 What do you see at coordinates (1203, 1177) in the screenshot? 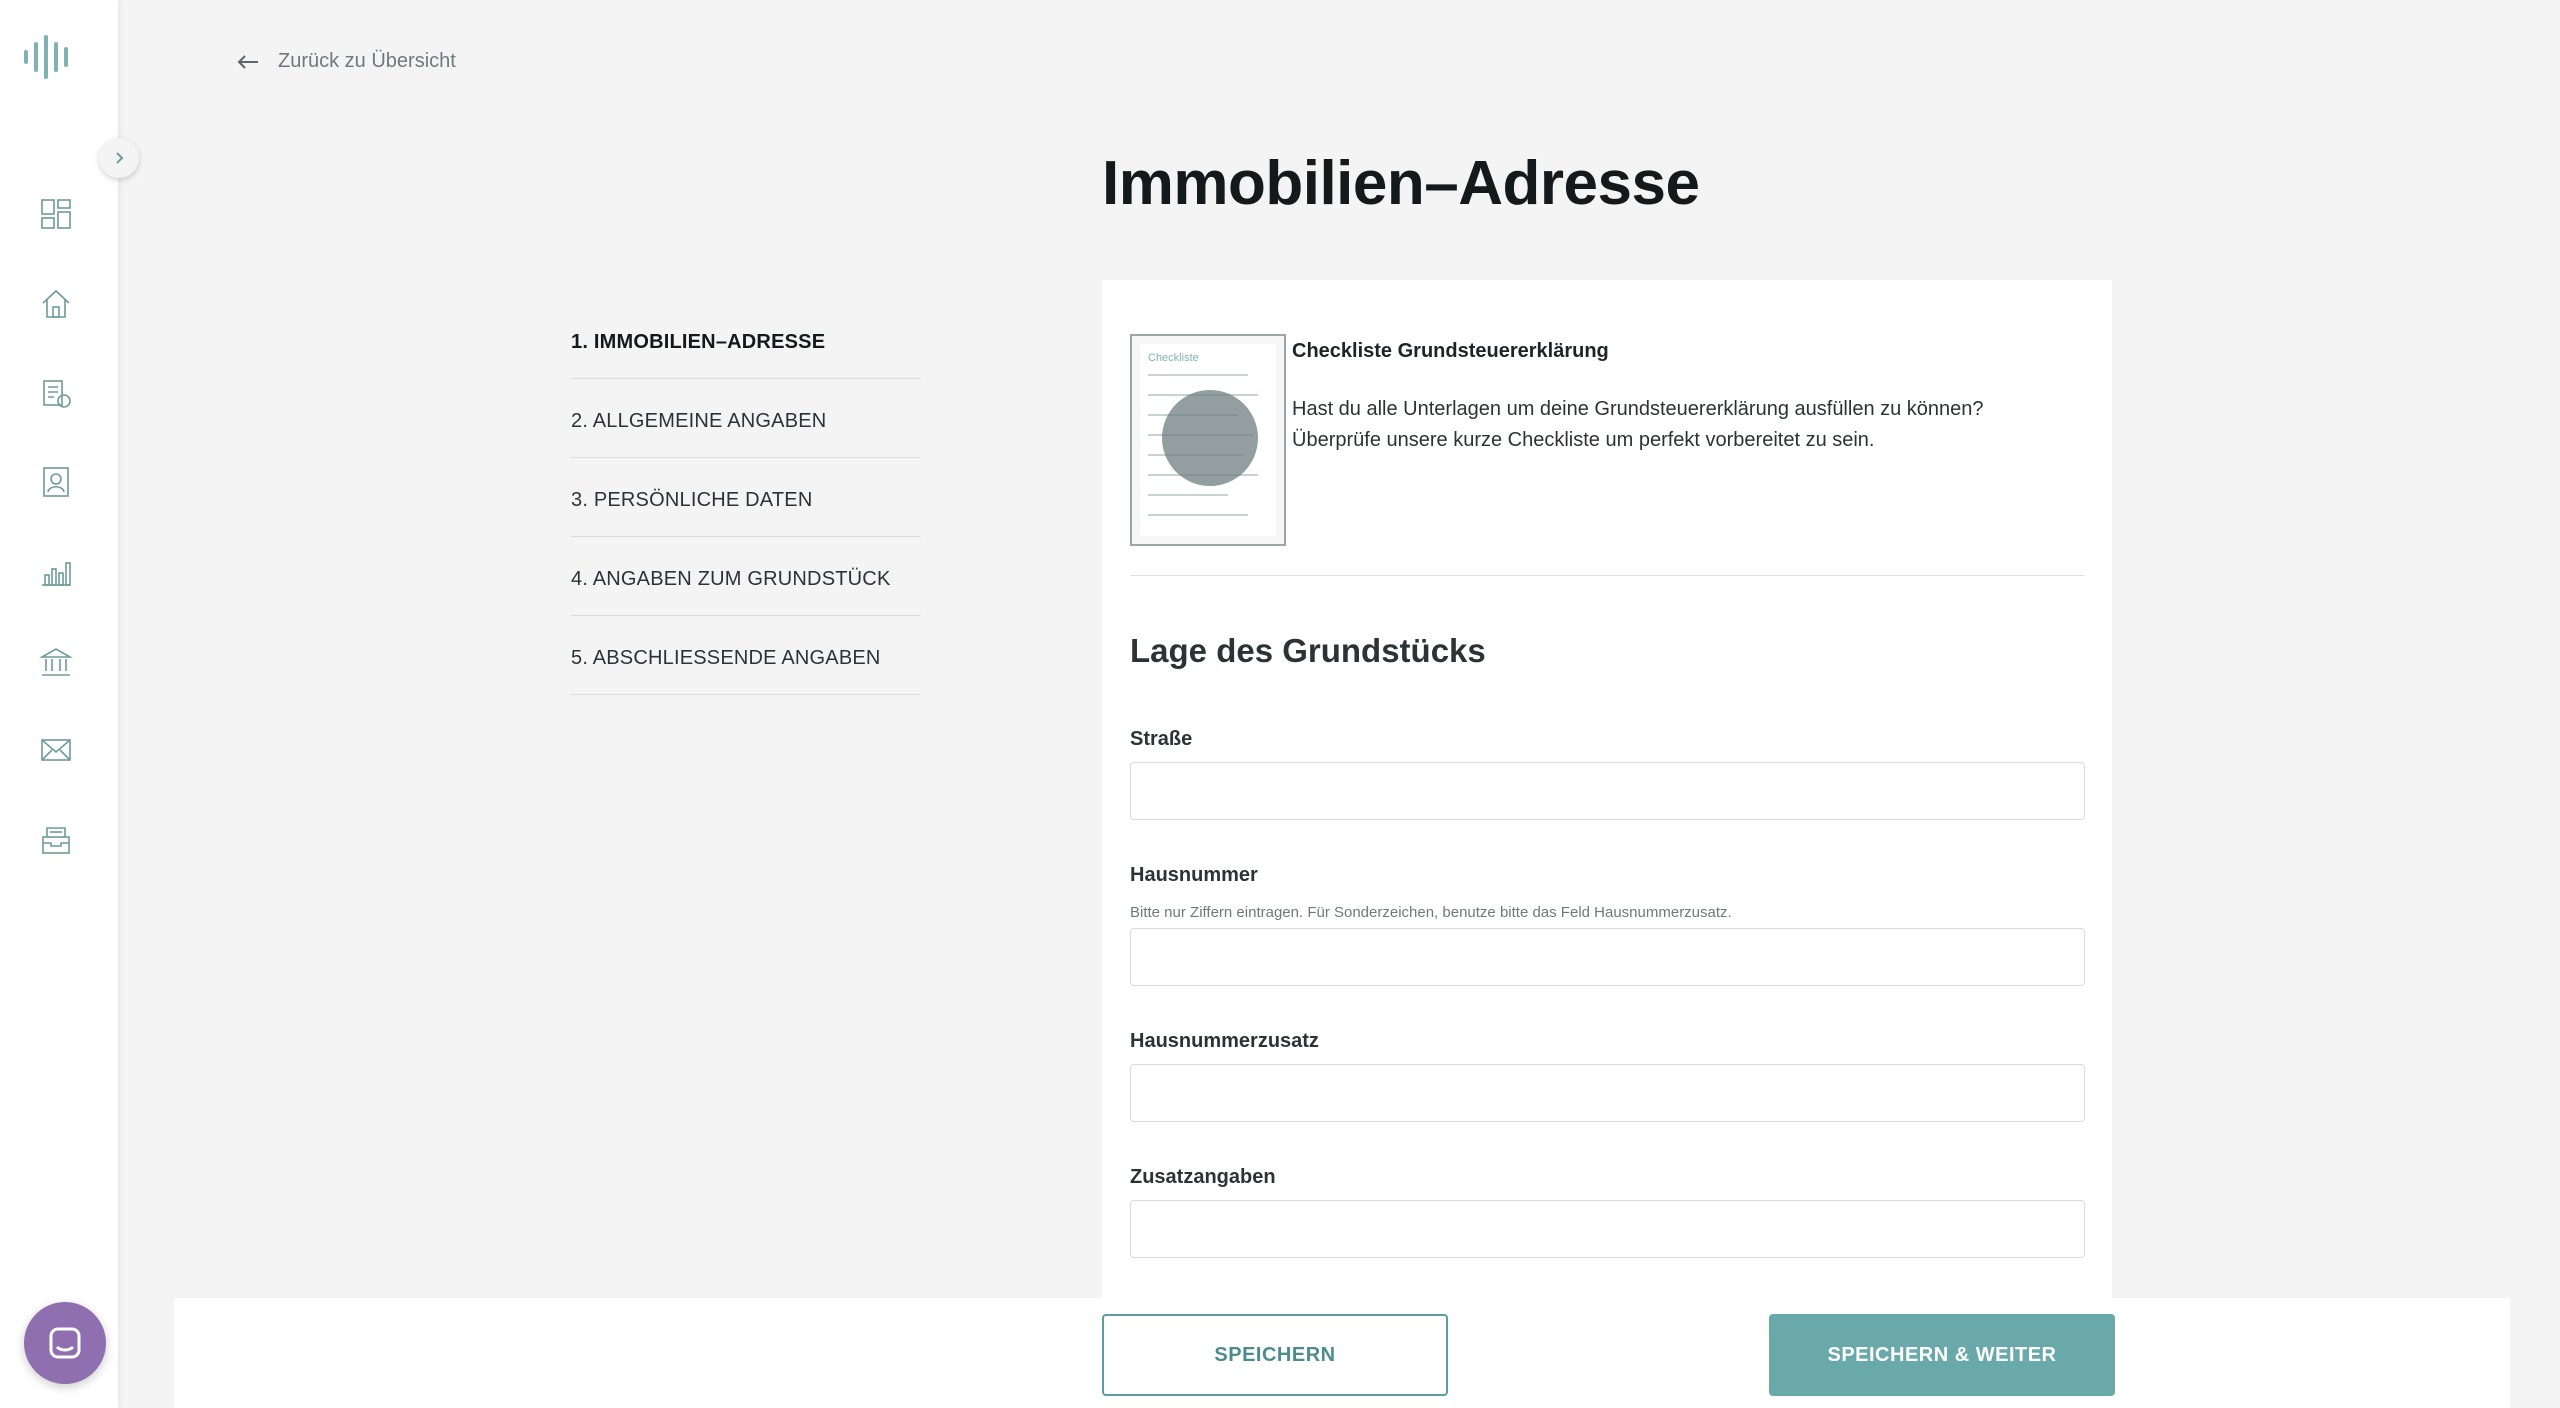
I see `zusatzangaben-label: Zusatzangaben` at bounding box center [1203, 1177].